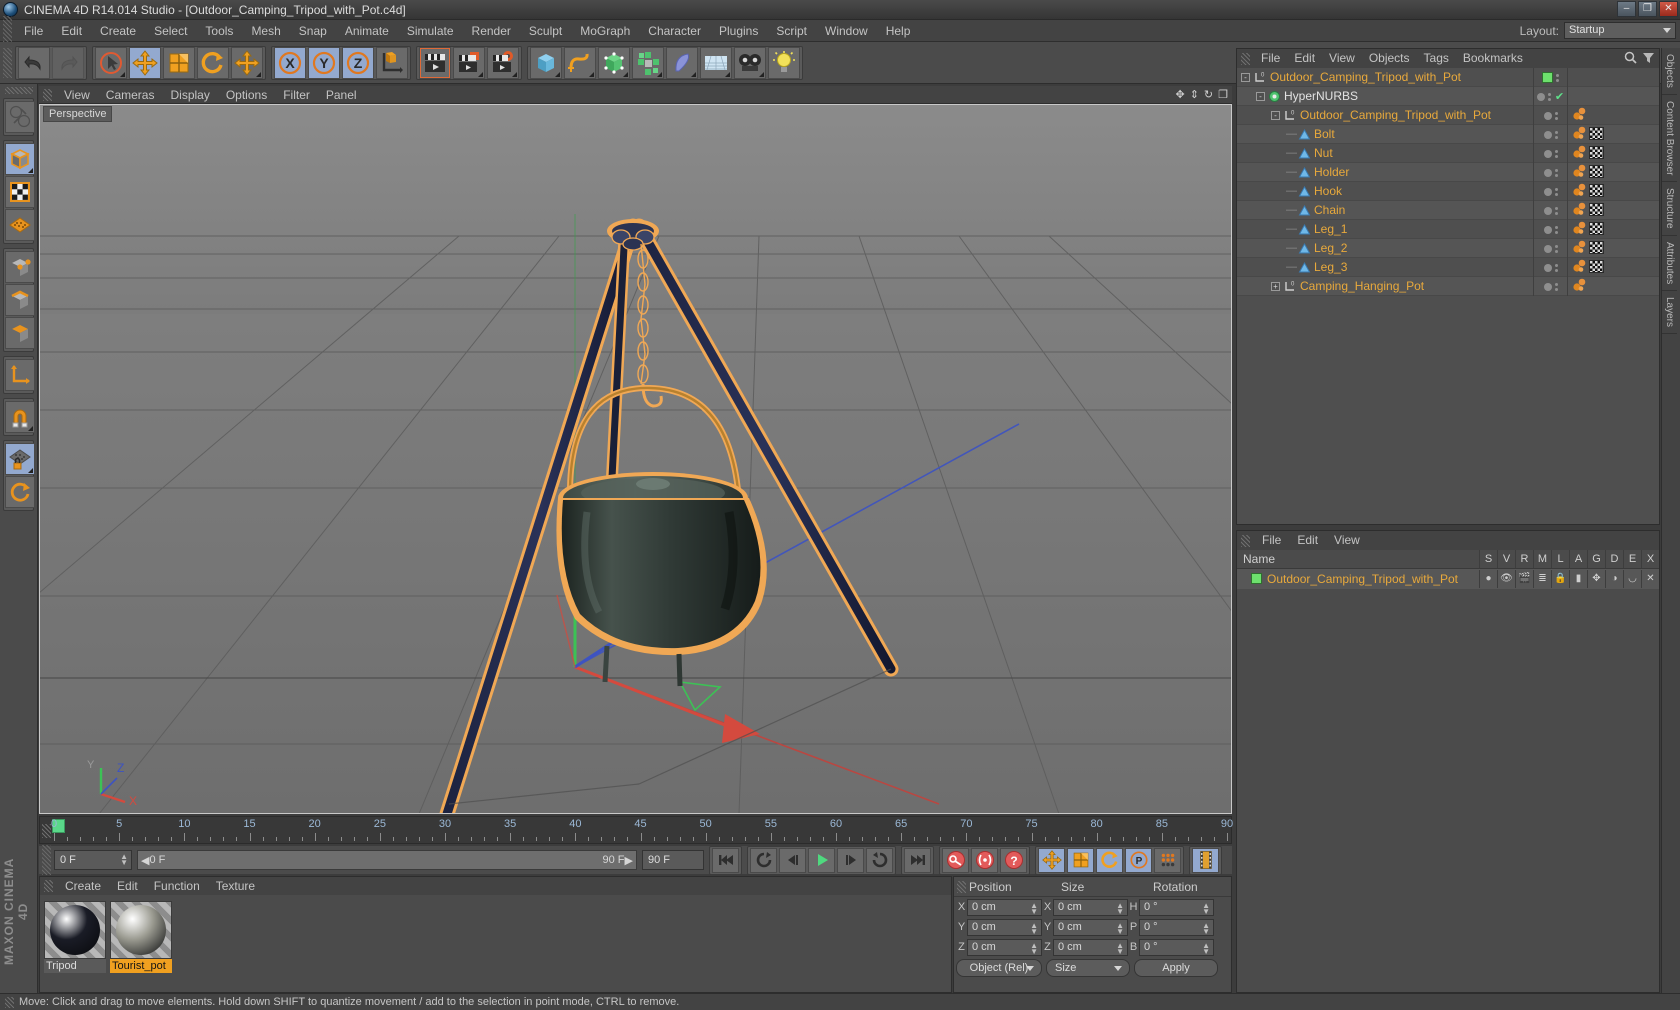 This screenshot has width=1680, height=1010. What do you see at coordinates (313, 31) in the screenshot?
I see `menu-snap: Snap` at bounding box center [313, 31].